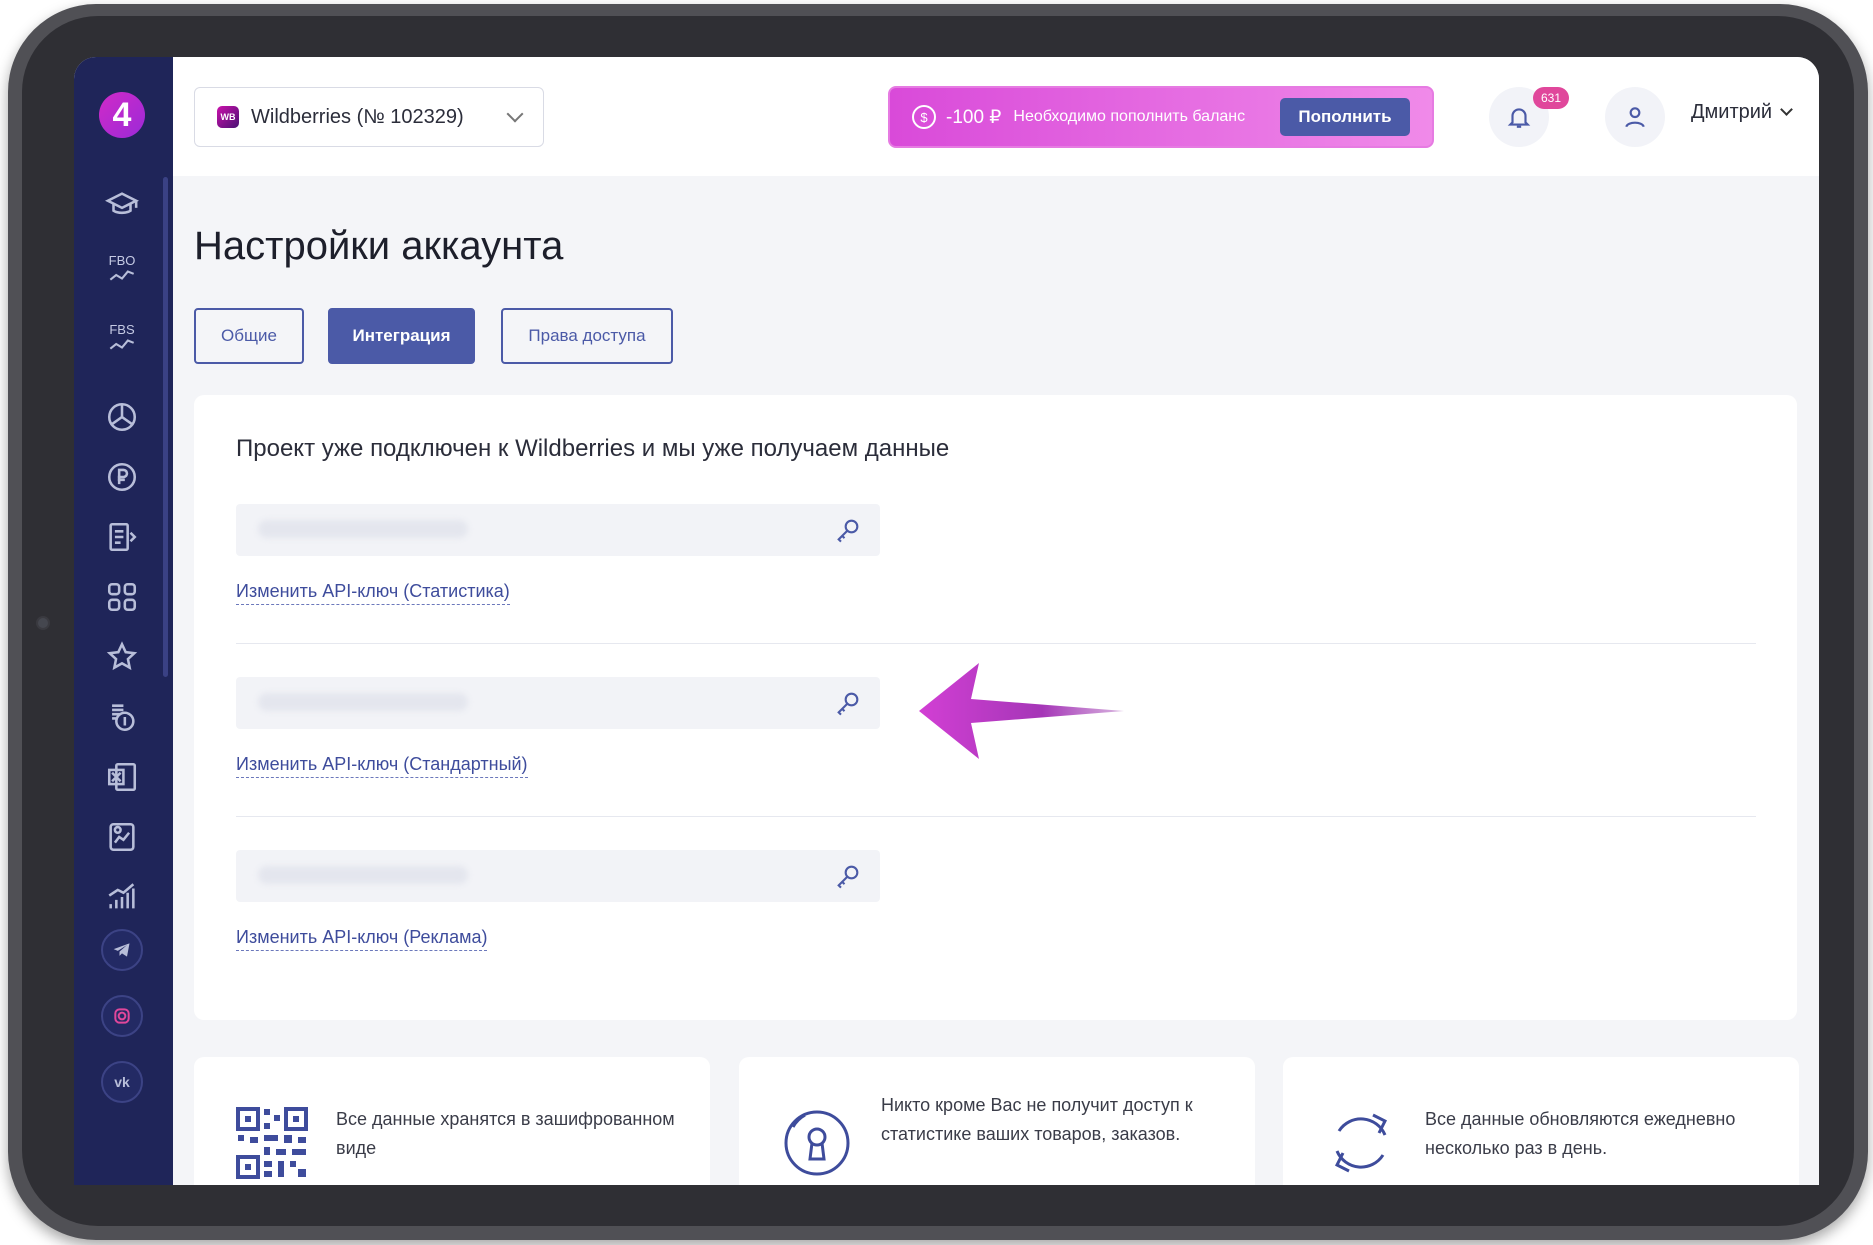 The image size is (1873, 1245). I want to click on fbs-chart-icon, so click(122, 344).